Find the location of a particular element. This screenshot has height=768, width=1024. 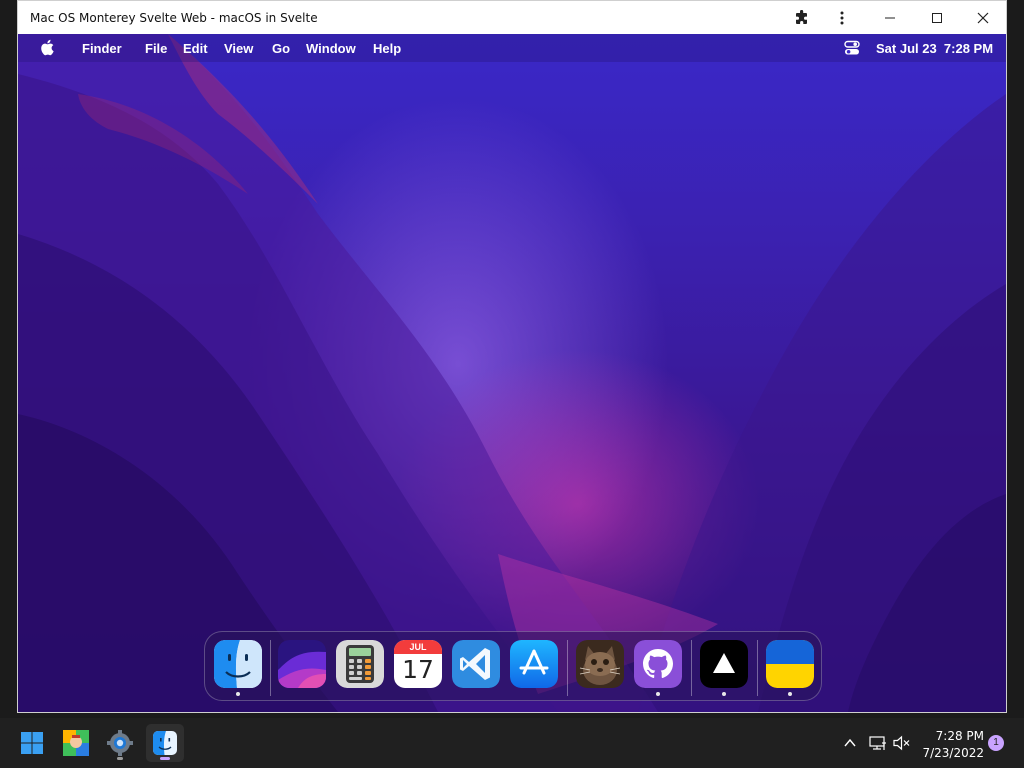

settings-icon is located at coordinates (120, 743).